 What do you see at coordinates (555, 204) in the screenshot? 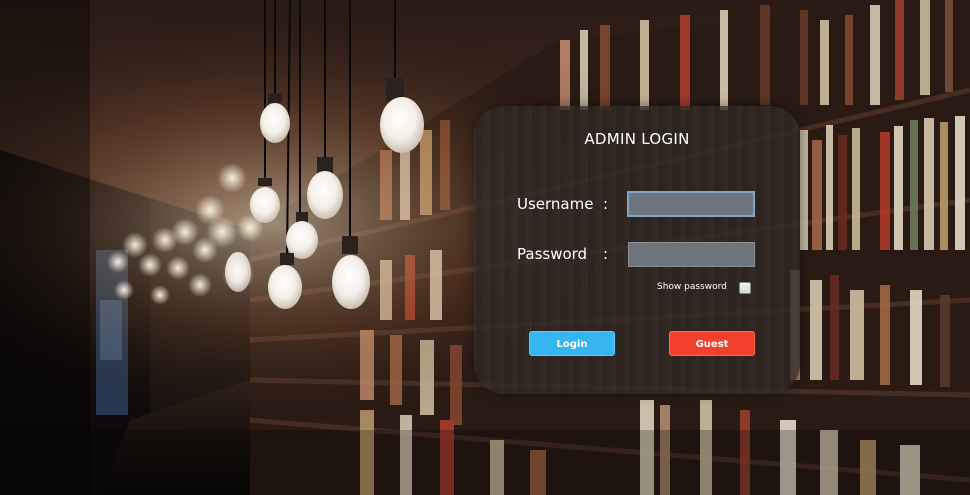
I see `username-label: Username` at bounding box center [555, 204].